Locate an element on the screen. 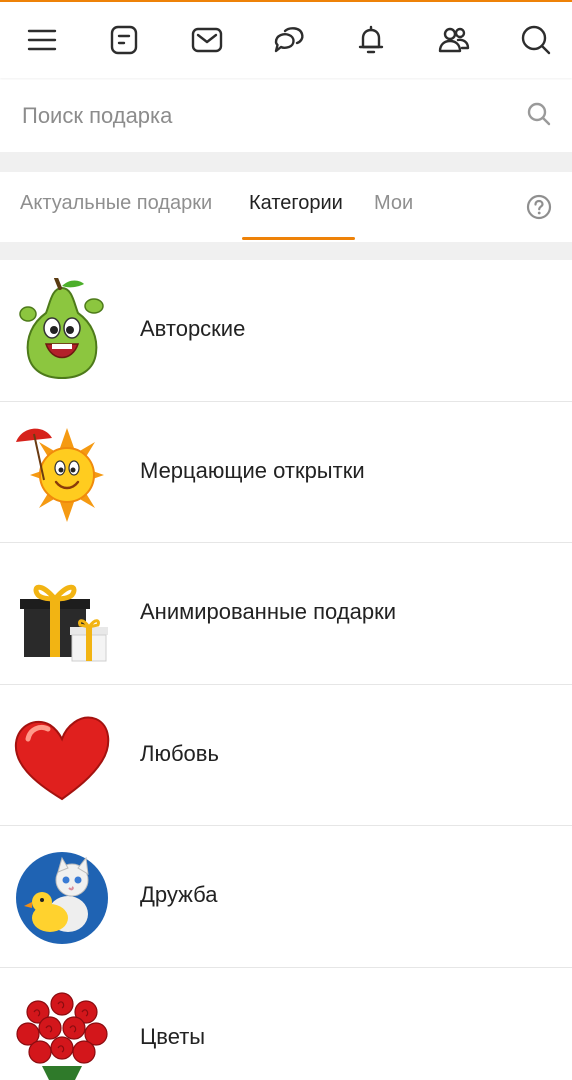 This screenshot has width=572, height=1080. gift-tabs: Актуальные подарки Категории Мои is located at coordinates (286, 207).